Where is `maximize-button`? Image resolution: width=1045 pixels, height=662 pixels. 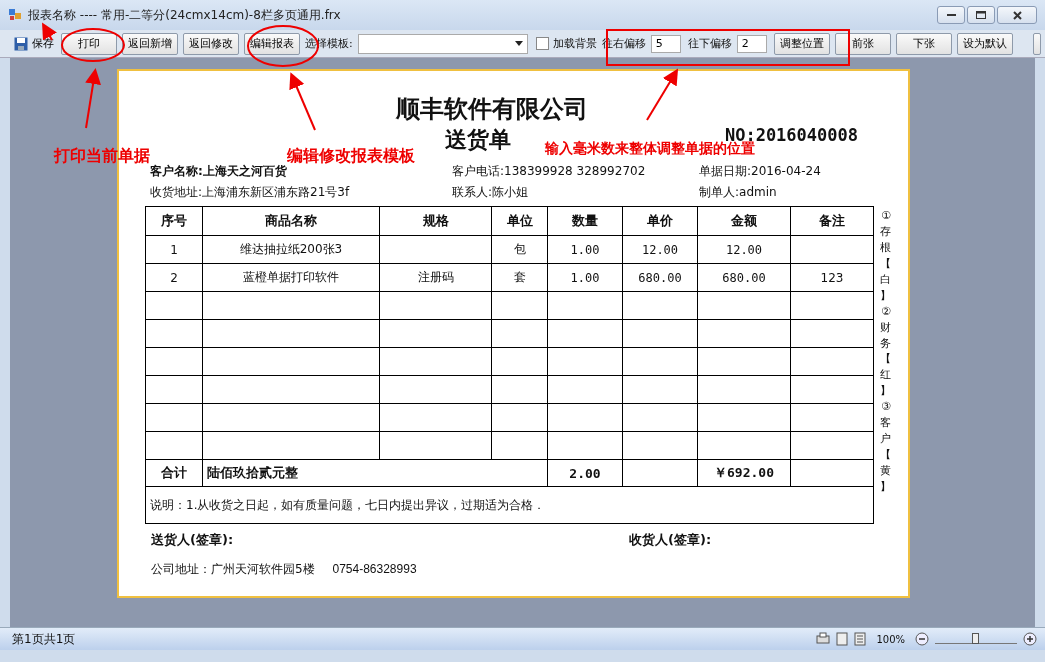
maximize-button is located at coordinates (981, 15).